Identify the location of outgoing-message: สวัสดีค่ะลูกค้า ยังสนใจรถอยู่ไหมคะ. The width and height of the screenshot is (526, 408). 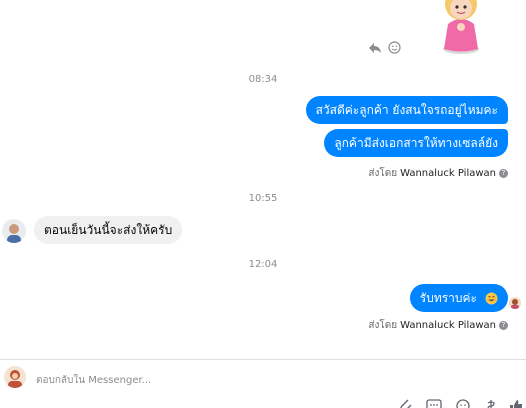
(406, 110).